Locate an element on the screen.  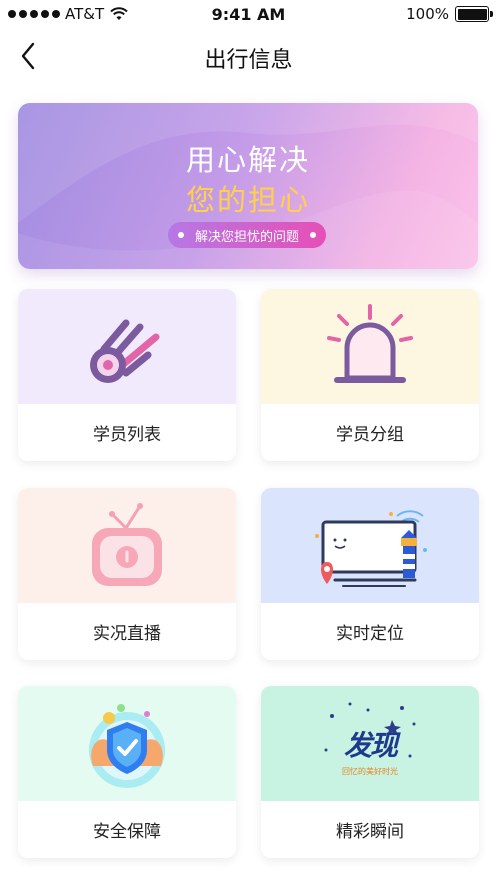
banner-tag: 解决您担忧的问题 is located at coordinates (247, 235).